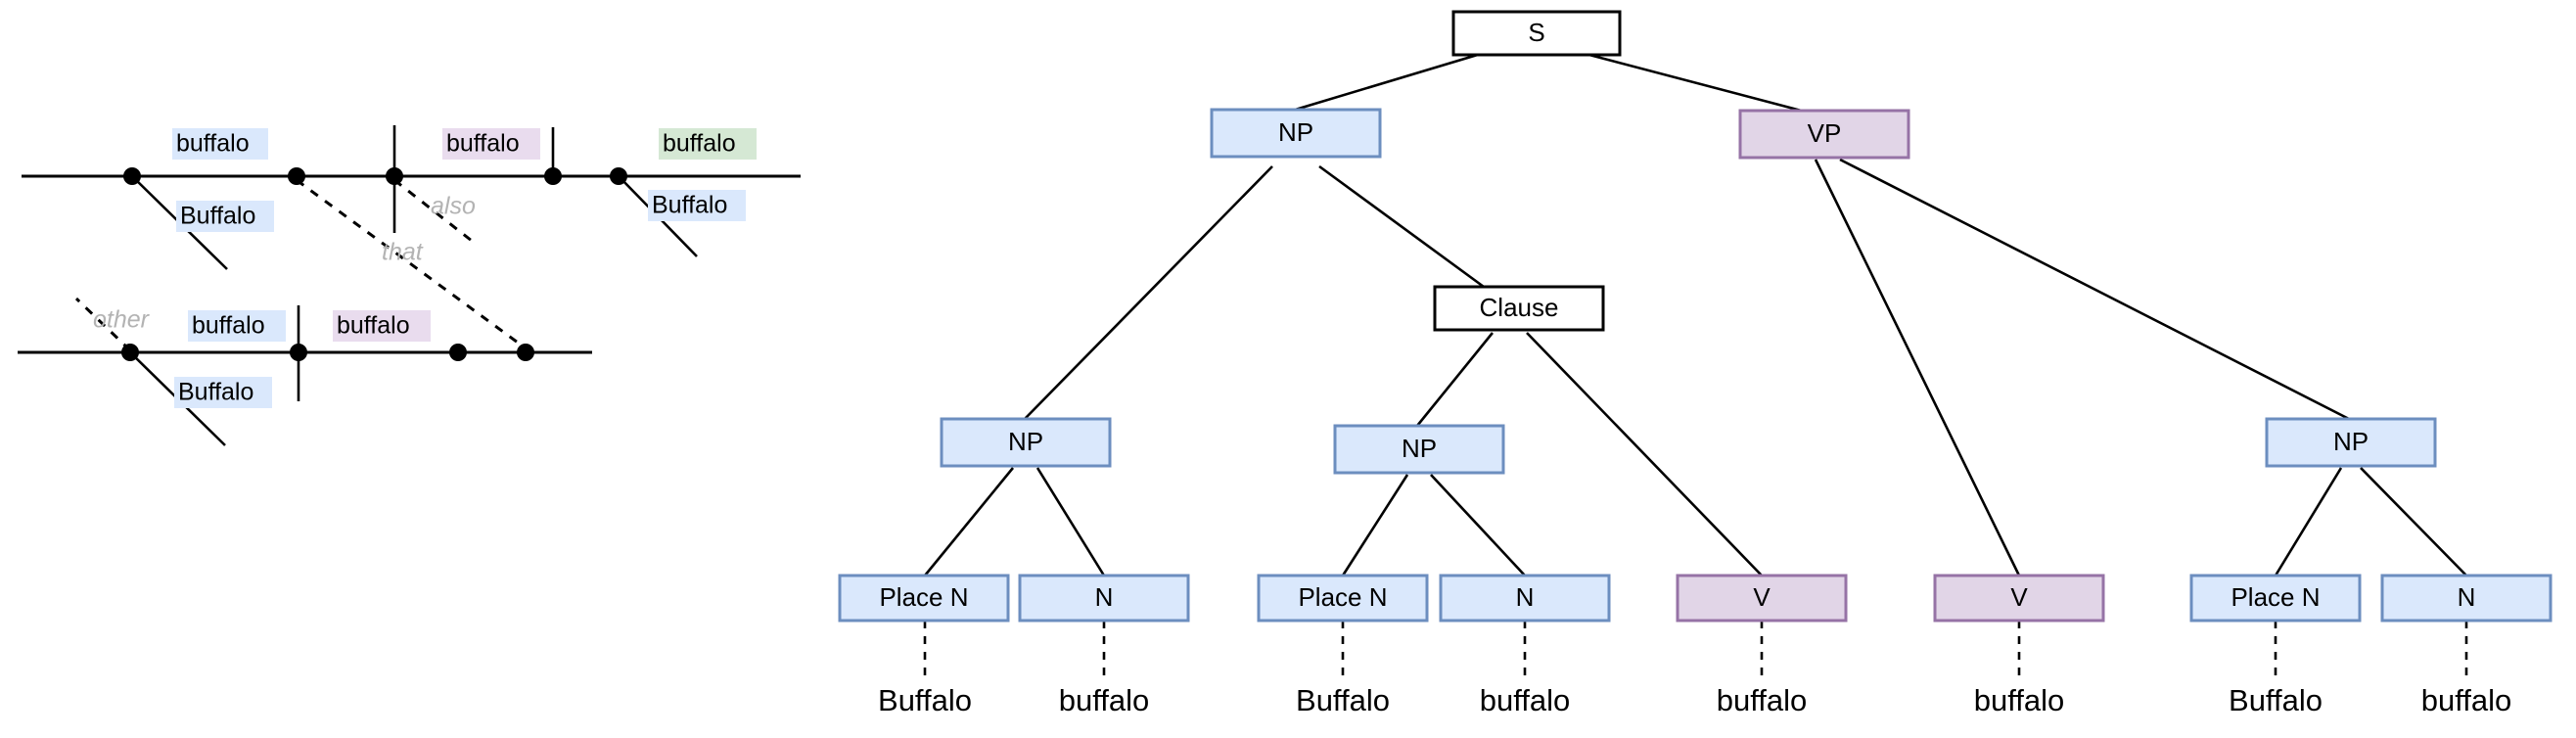 The image size is (2576, 738). I want to click on branch-np2-pos4, so click(1478, 525).